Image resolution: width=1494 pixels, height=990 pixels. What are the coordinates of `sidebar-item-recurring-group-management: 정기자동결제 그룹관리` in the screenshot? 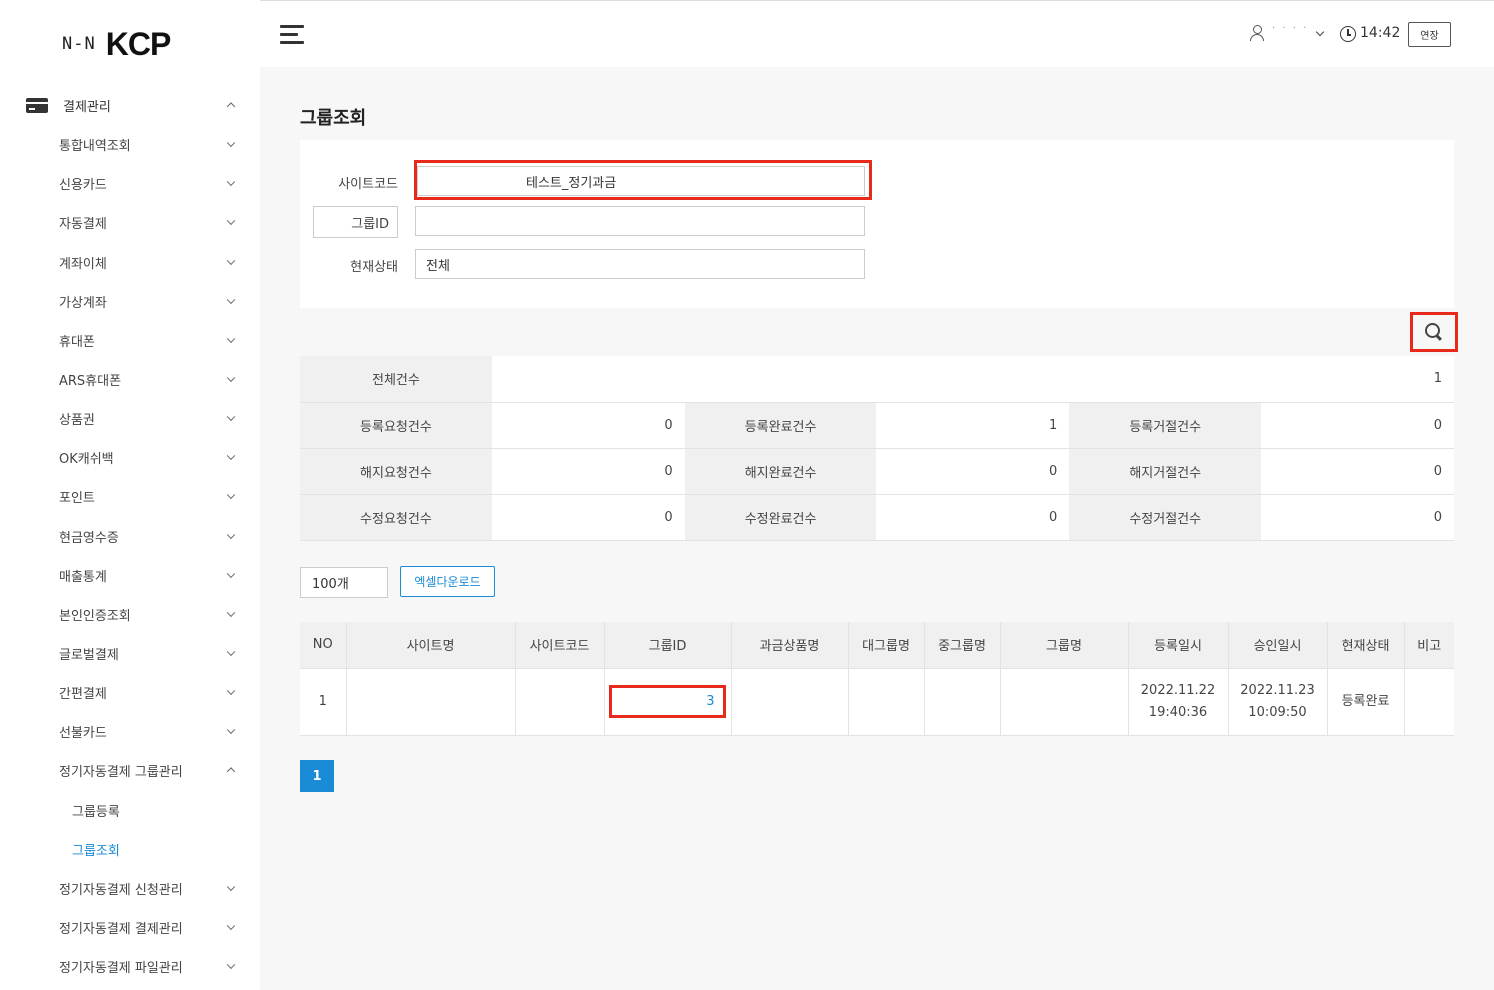 It's located at (149, 770).